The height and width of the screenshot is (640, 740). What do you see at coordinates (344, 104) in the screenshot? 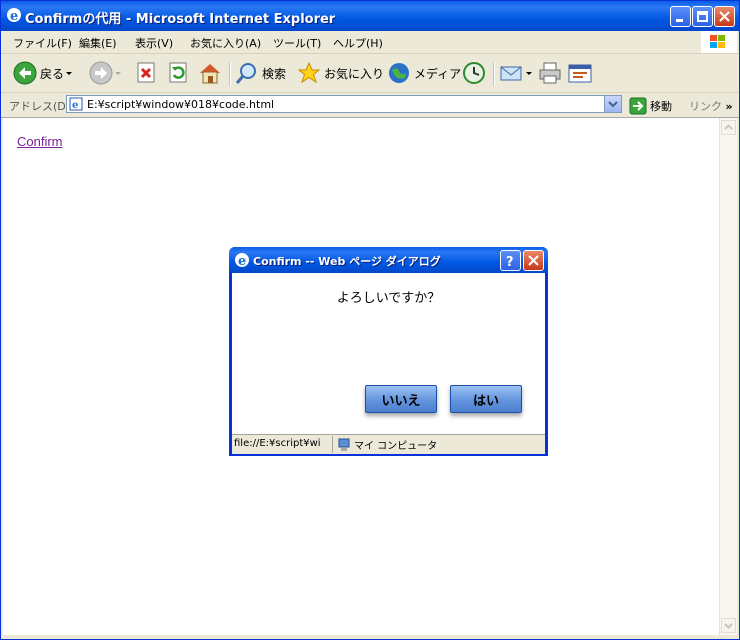
I see `address-input: e E:¥script¥window¥018¥code.html` at bounding box center [344, 104].